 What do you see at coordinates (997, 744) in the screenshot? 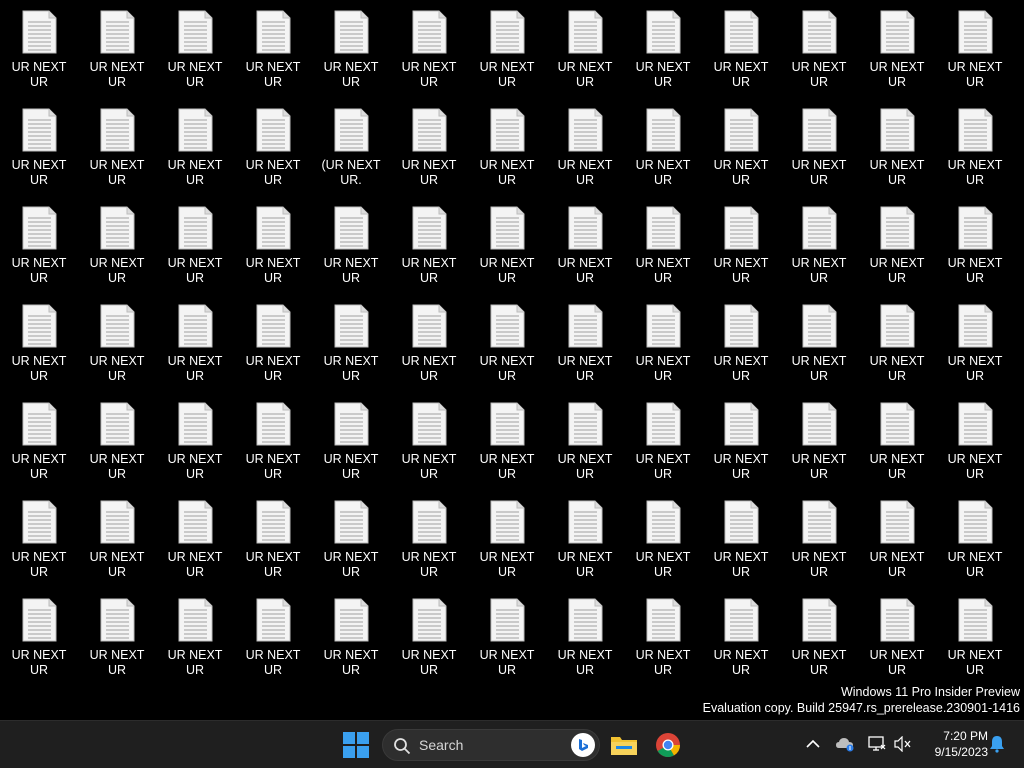
I see `notifications-bell-icon` at bounding box center [997, 744].